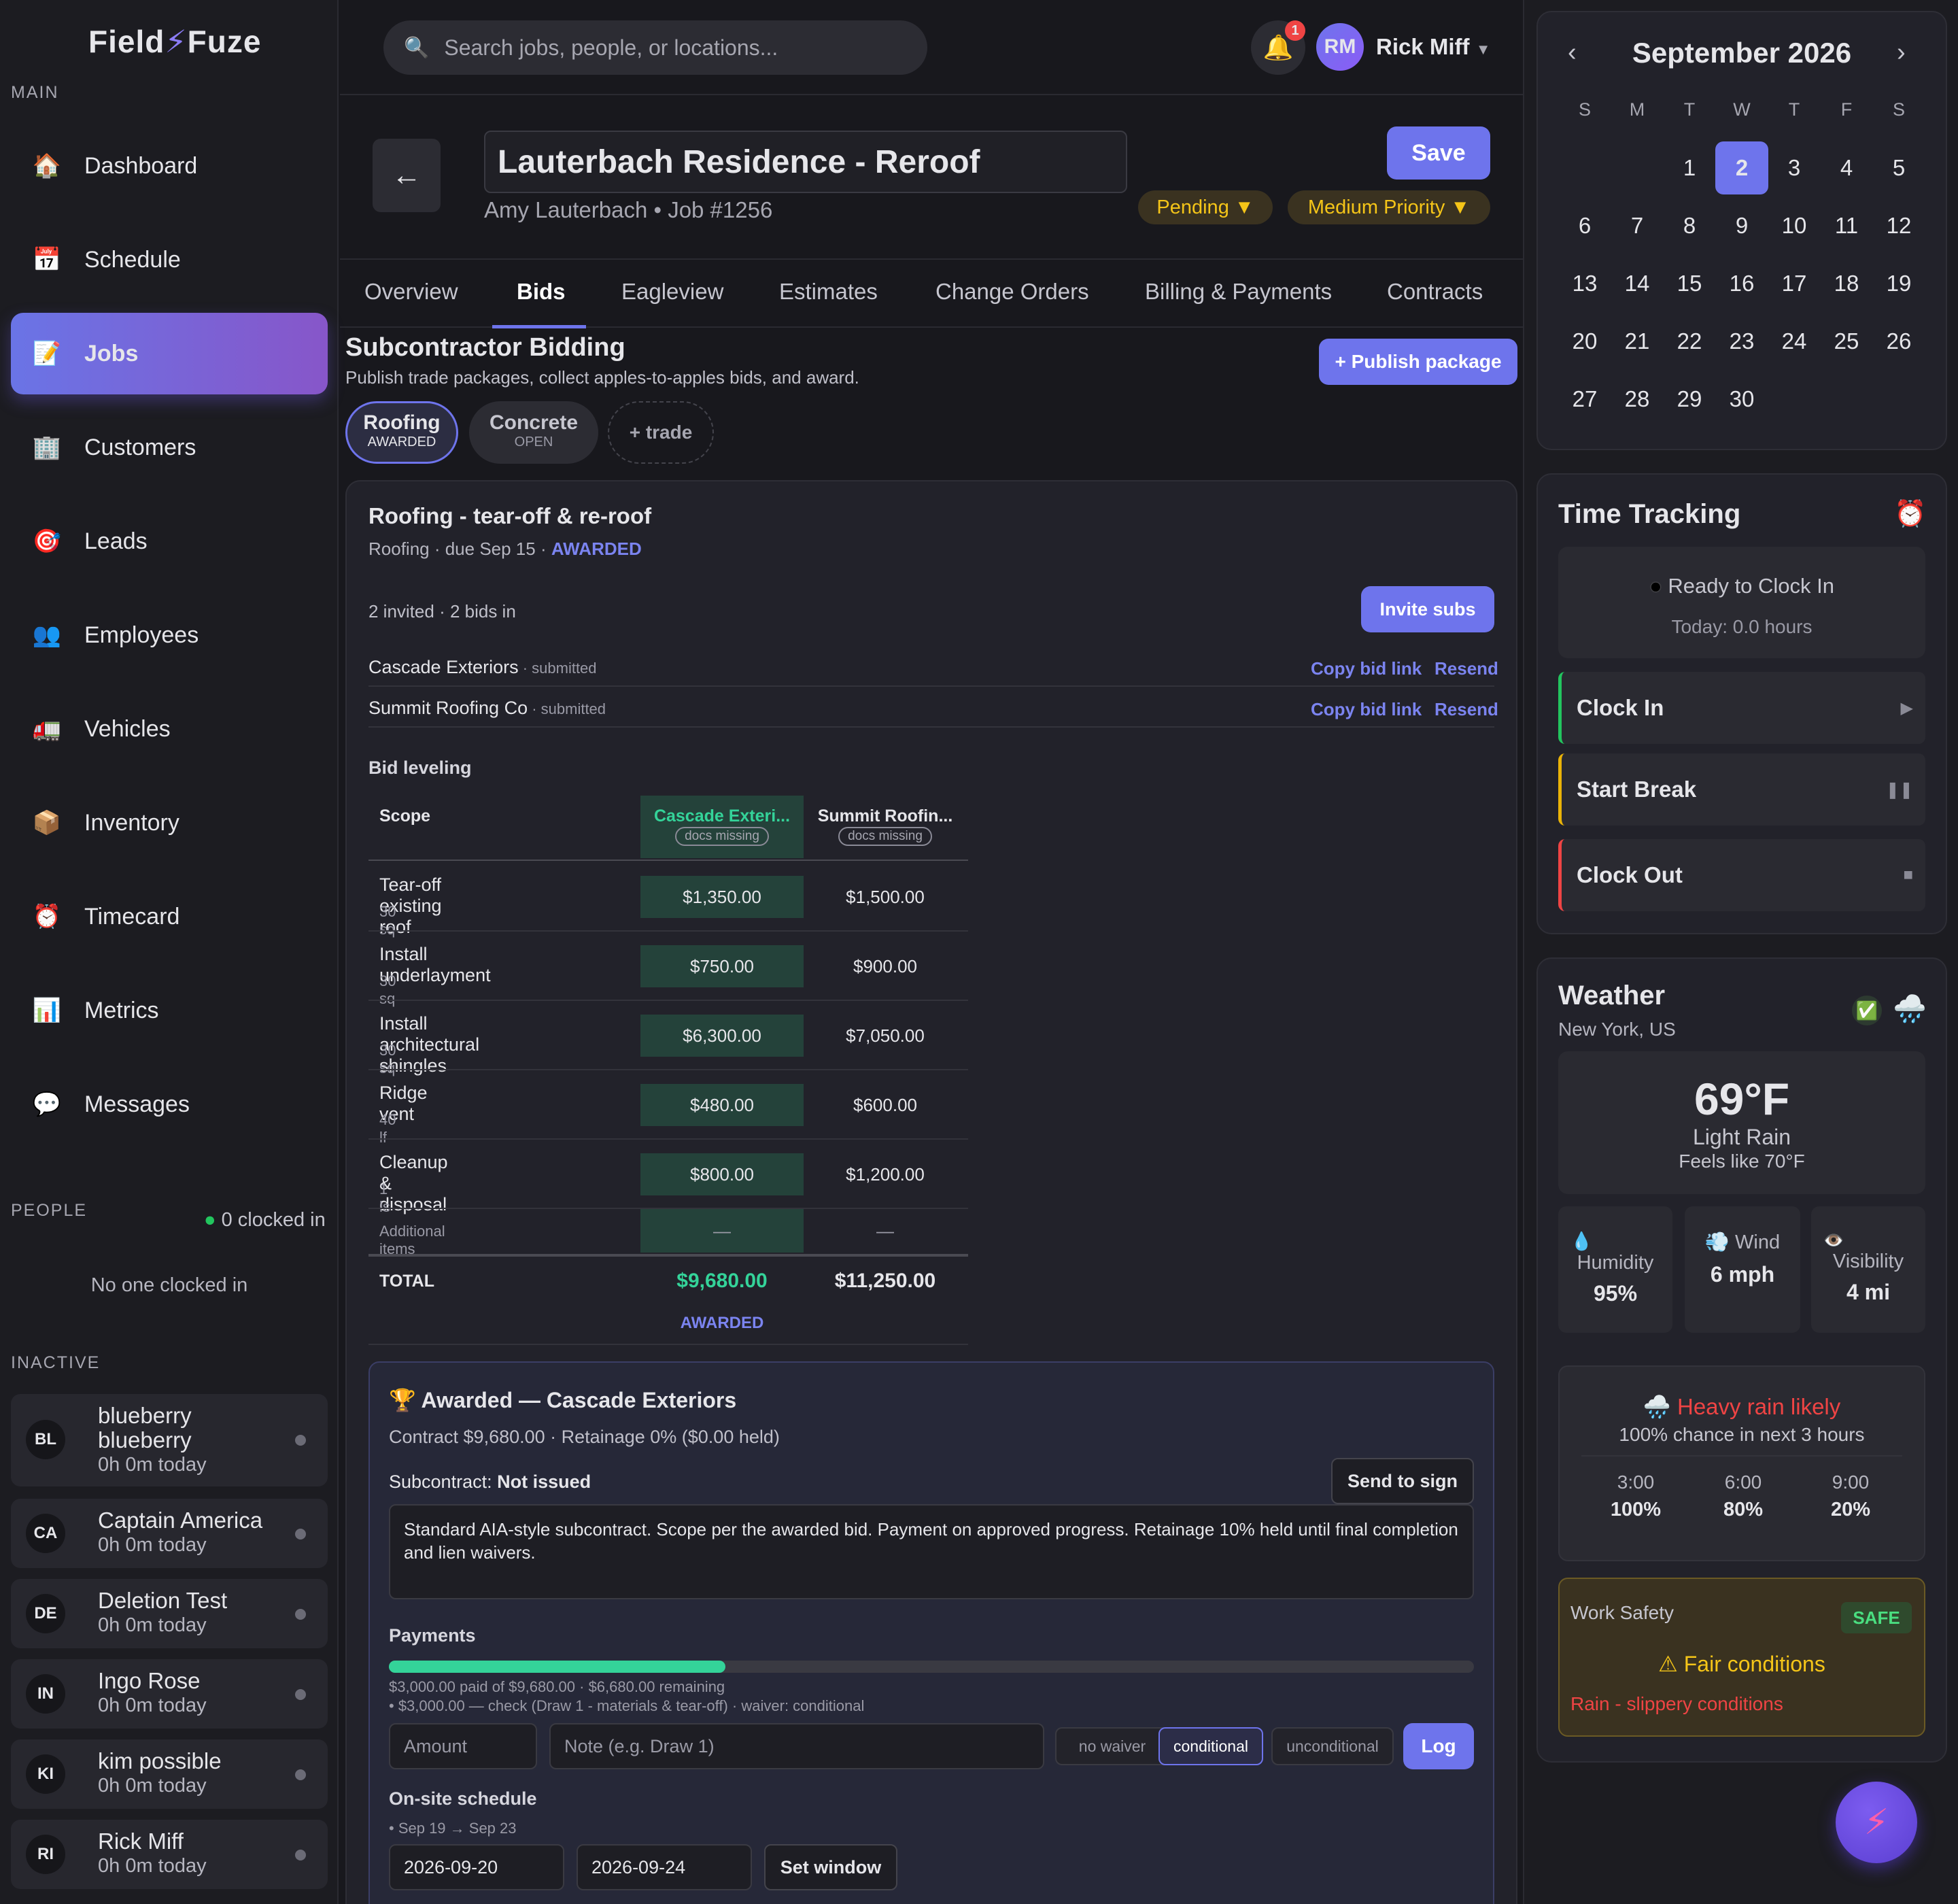  Describe the element at coordinates (661, 433) in the screenshot. I see `add-trade-button: + trade` at that location.